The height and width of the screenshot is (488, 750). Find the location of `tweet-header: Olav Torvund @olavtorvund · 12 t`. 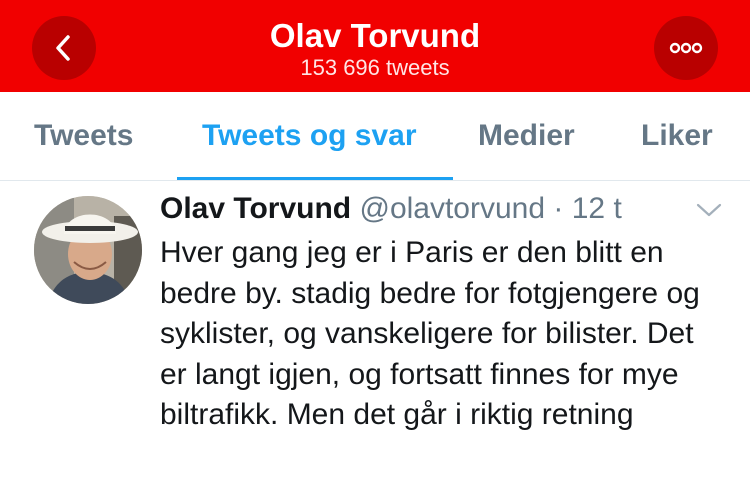

tweet-header: Olav Torvund @olavtorvund · 12 t is located at coordinates (391, 209).